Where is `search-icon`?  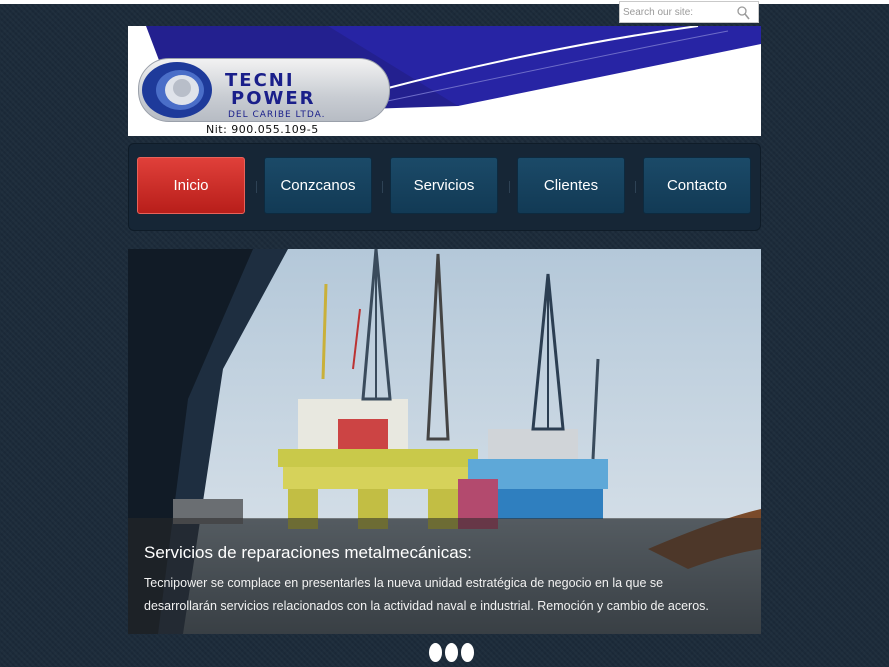 search-icon is located at coordinates (744, 13).